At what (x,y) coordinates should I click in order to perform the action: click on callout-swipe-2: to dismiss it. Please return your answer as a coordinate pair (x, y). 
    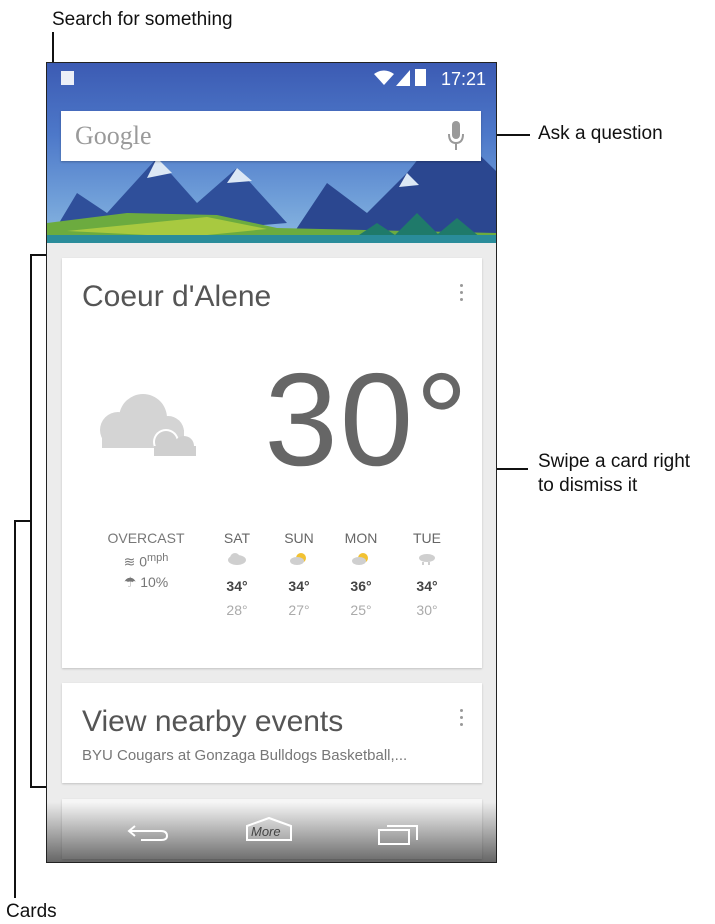
    Looking at the image, I should click on (588, 485).